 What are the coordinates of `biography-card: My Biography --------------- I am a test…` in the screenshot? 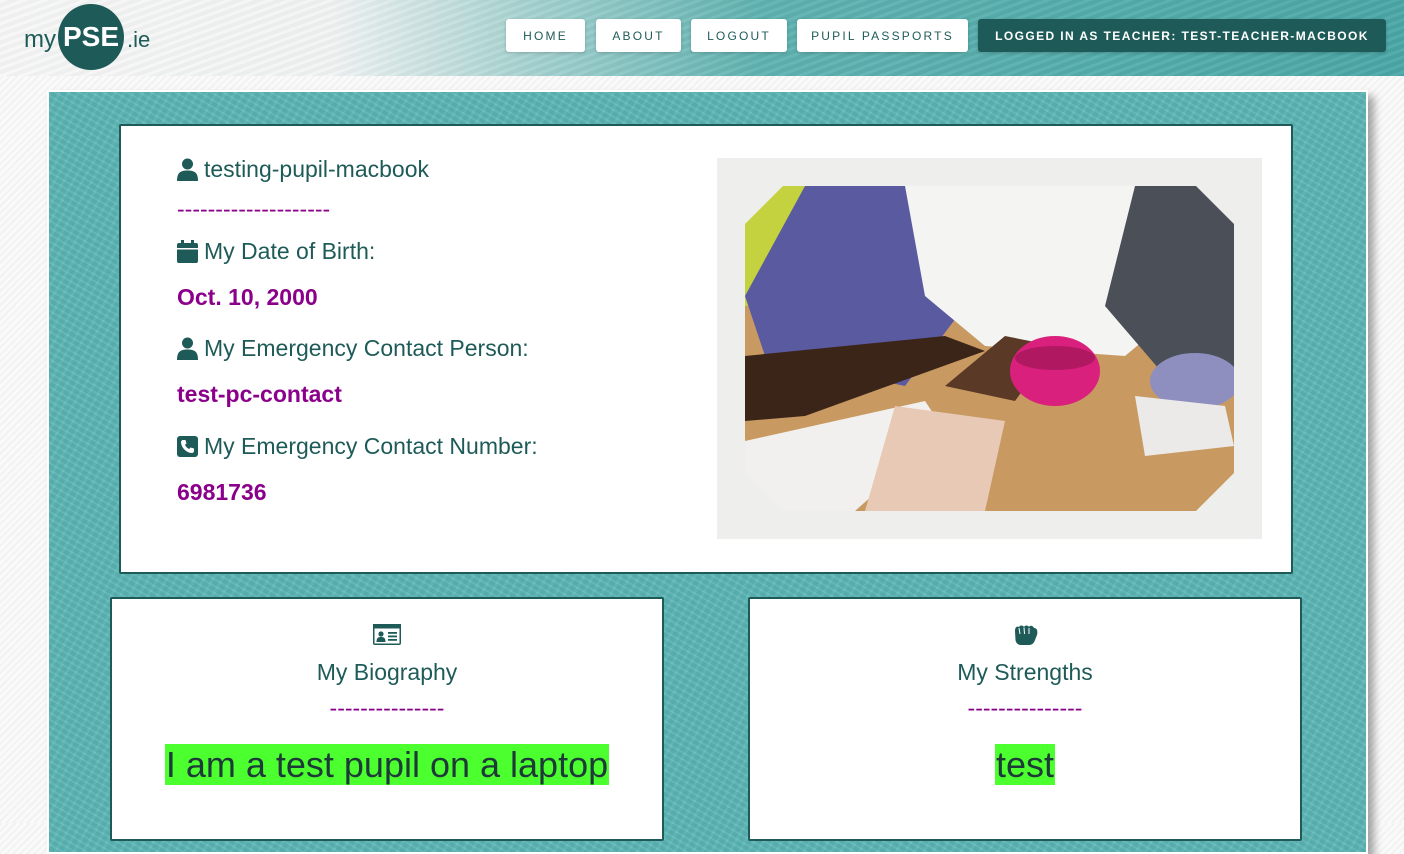 It's located at (387, 719).